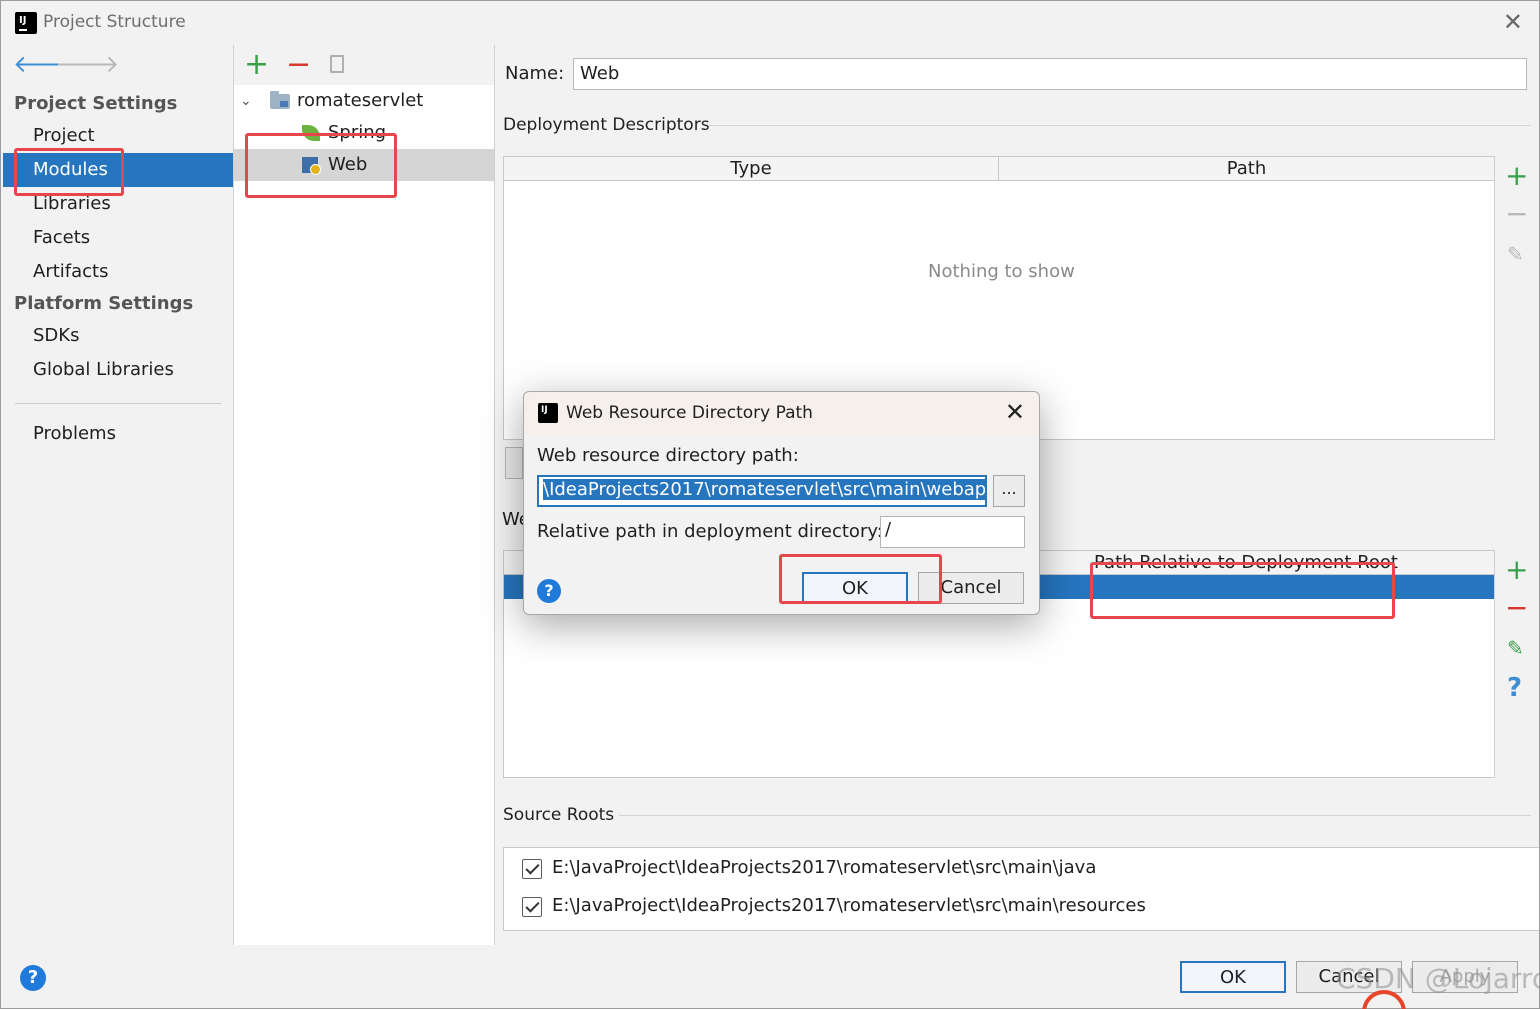 This screenshot has width=1540, height=1009. I want to click on path-label: Web resource directory path:, so click(668, 455).